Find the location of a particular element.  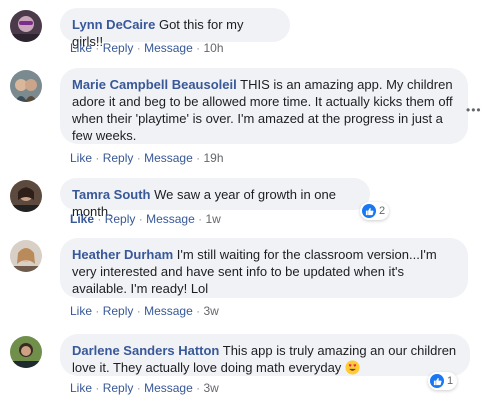

reaction-count-badge: 1 is located at coordinates (443, 381).